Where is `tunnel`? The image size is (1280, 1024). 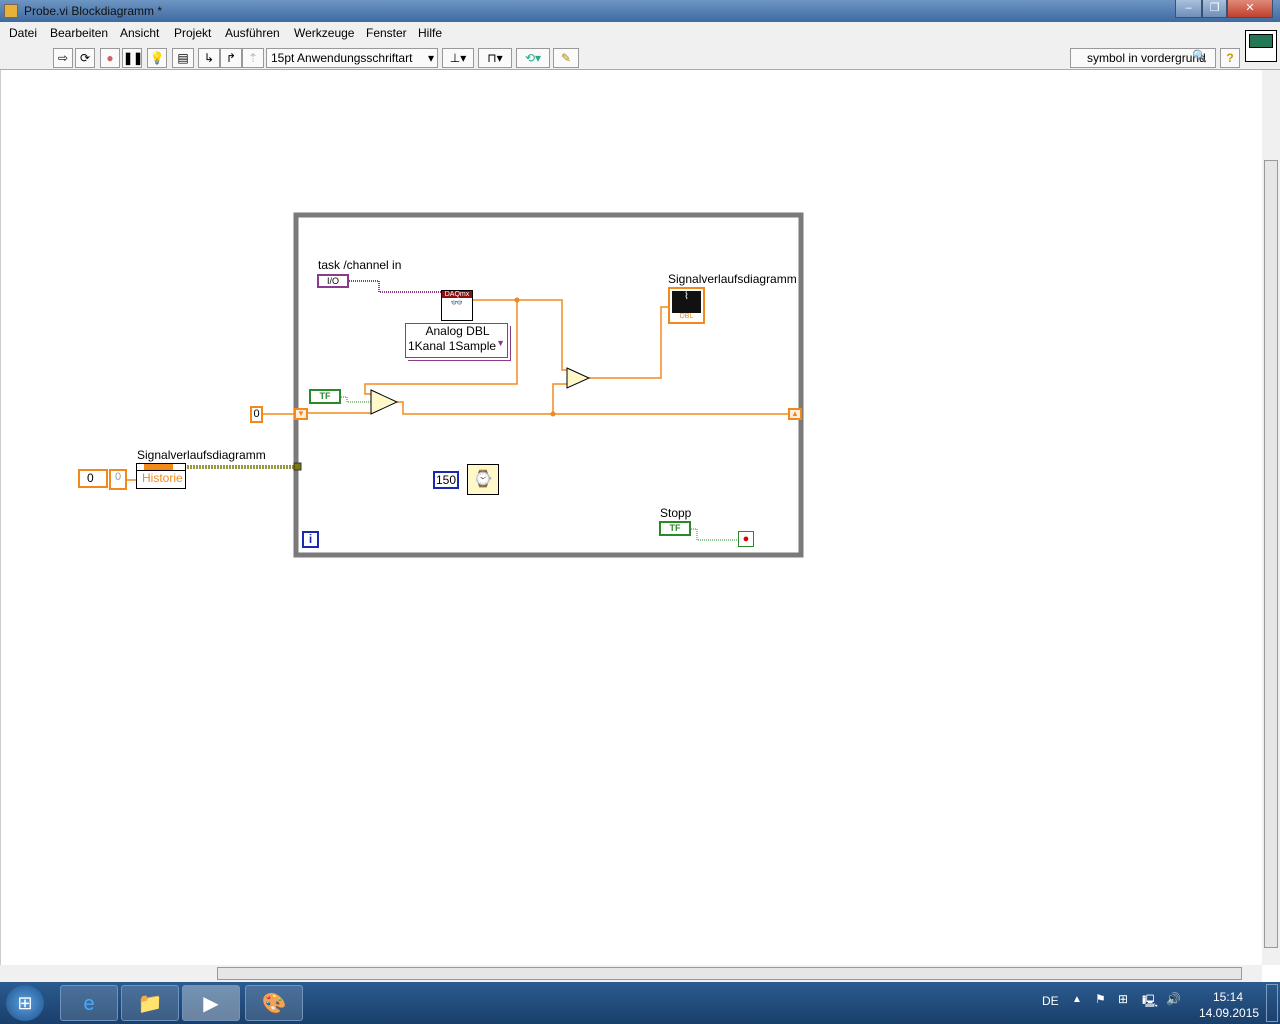 tunnel is located at coordinates (297, 466).